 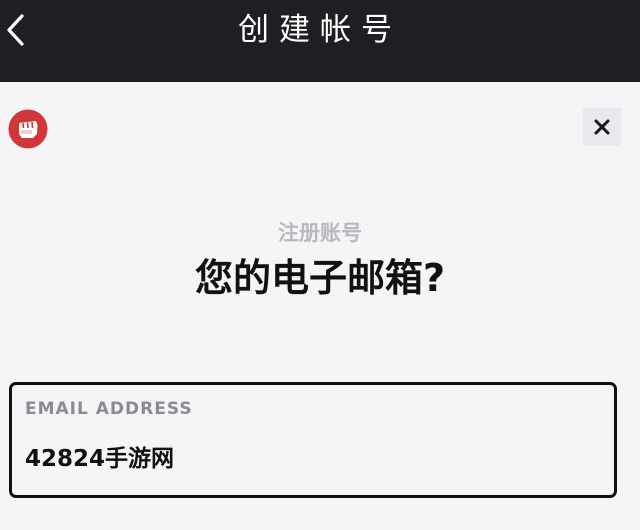 I want to click on email-field-label: EMAIL ADDRESS, so click(x=109, y=409).